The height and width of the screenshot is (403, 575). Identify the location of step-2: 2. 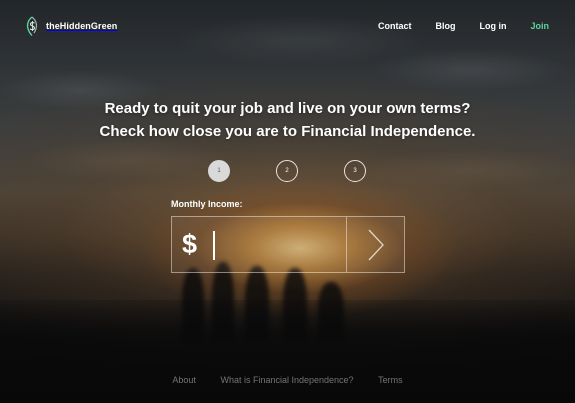
(287, 171).